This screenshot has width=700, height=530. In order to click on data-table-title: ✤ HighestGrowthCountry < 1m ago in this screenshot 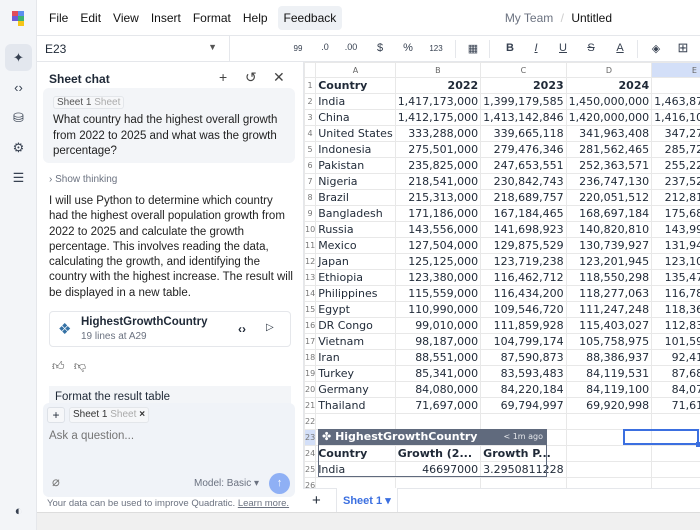, I will do `click(432, 437)`.